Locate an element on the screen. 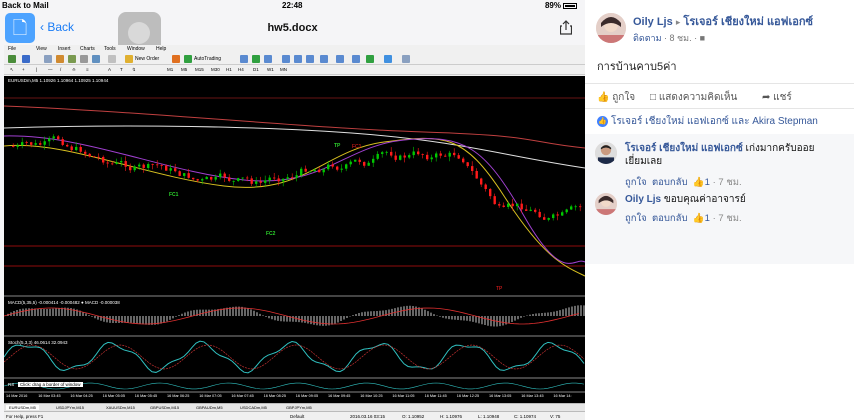 Image resolution: width=854 pixels, height=420 pixels. follow-link: ติดตาม is located at coordinates (647, 38).